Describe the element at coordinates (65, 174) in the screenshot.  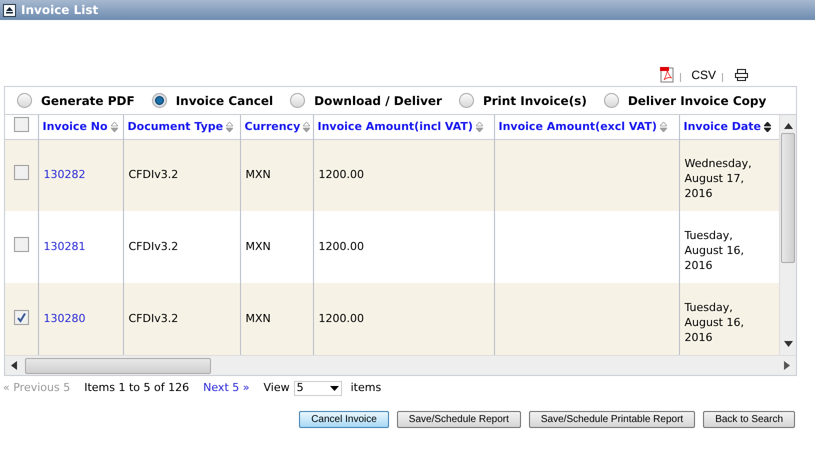
I see `invoice-link: 130282` at that location.